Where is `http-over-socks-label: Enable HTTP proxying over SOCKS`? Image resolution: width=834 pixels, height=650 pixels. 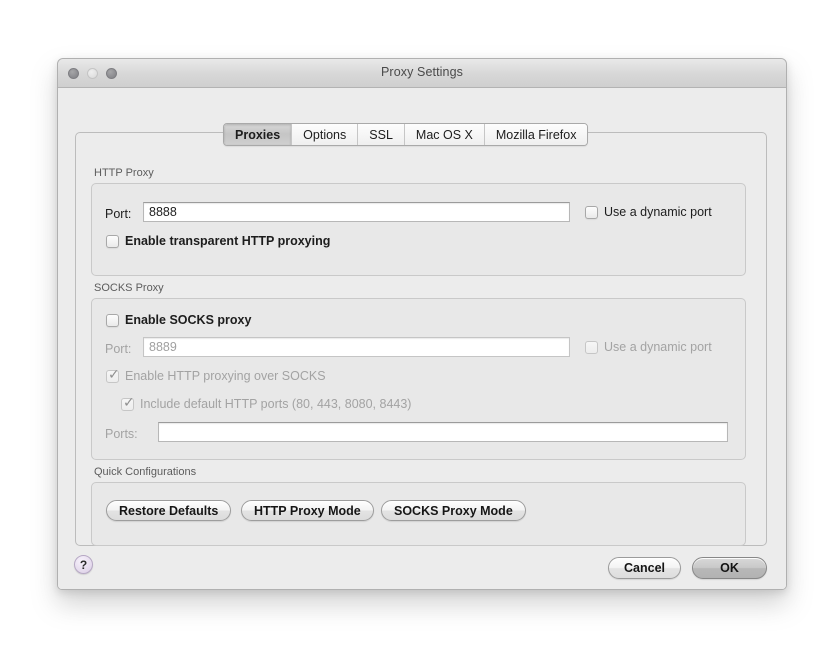 http-over-socks-label: Enable HTTP proxying over SOCKS is located at coordinates (225, 376).